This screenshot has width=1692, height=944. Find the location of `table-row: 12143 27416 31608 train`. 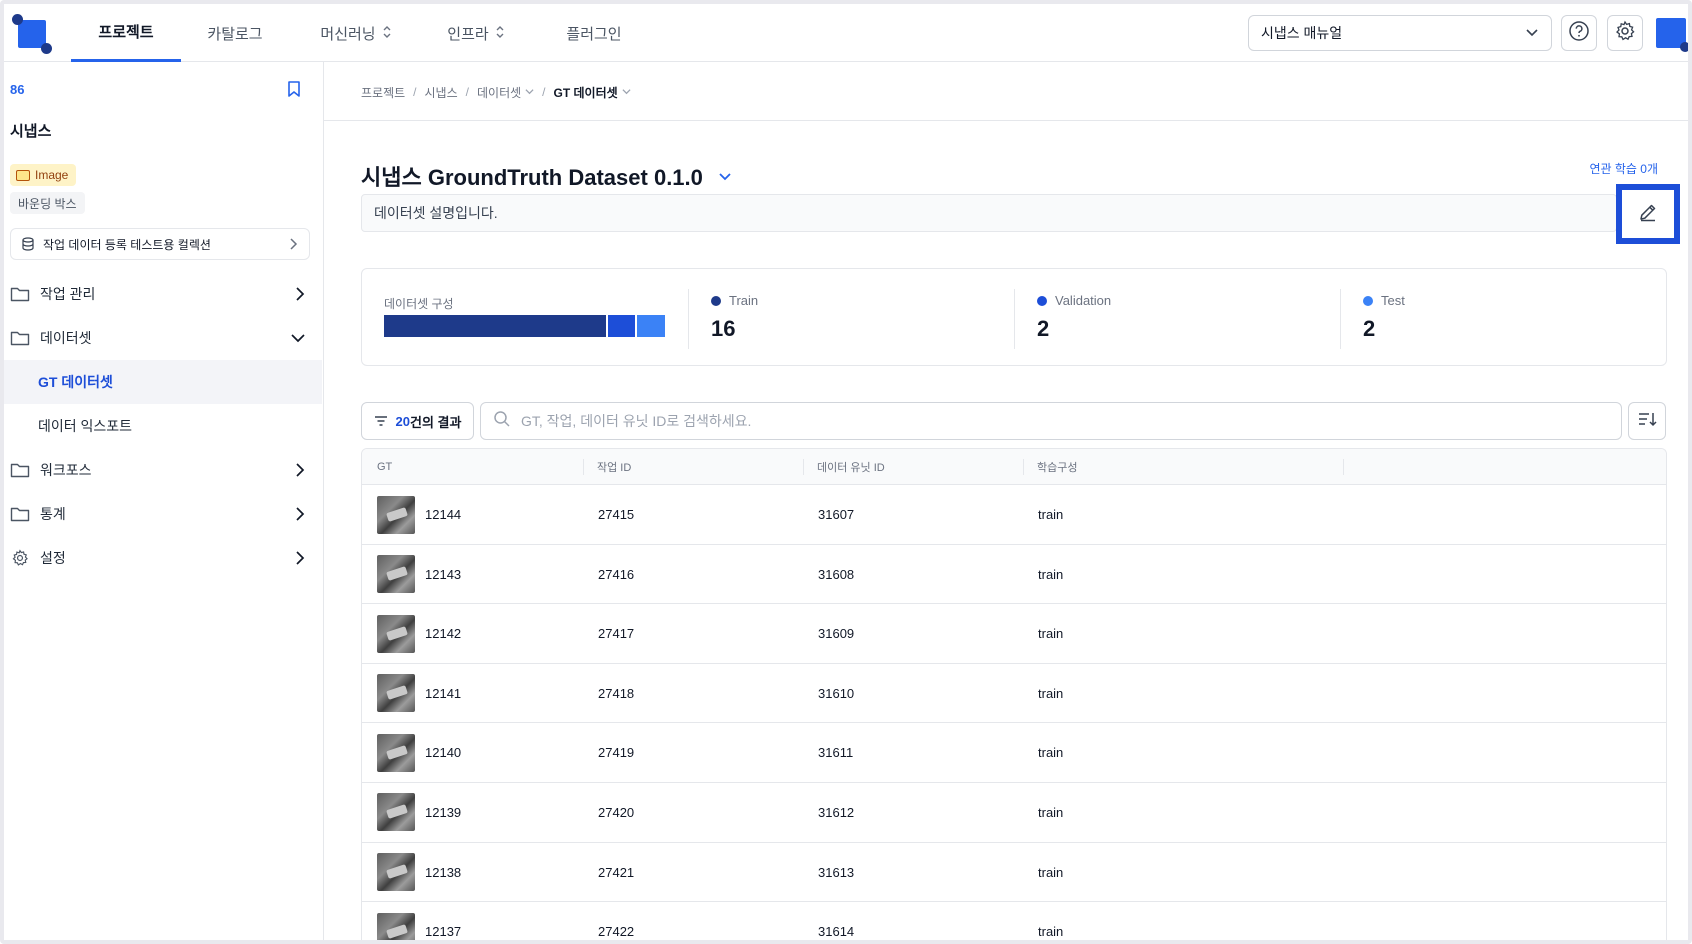

table-row: 12143 27416 31608 train is located at coordinates (1014, 575).